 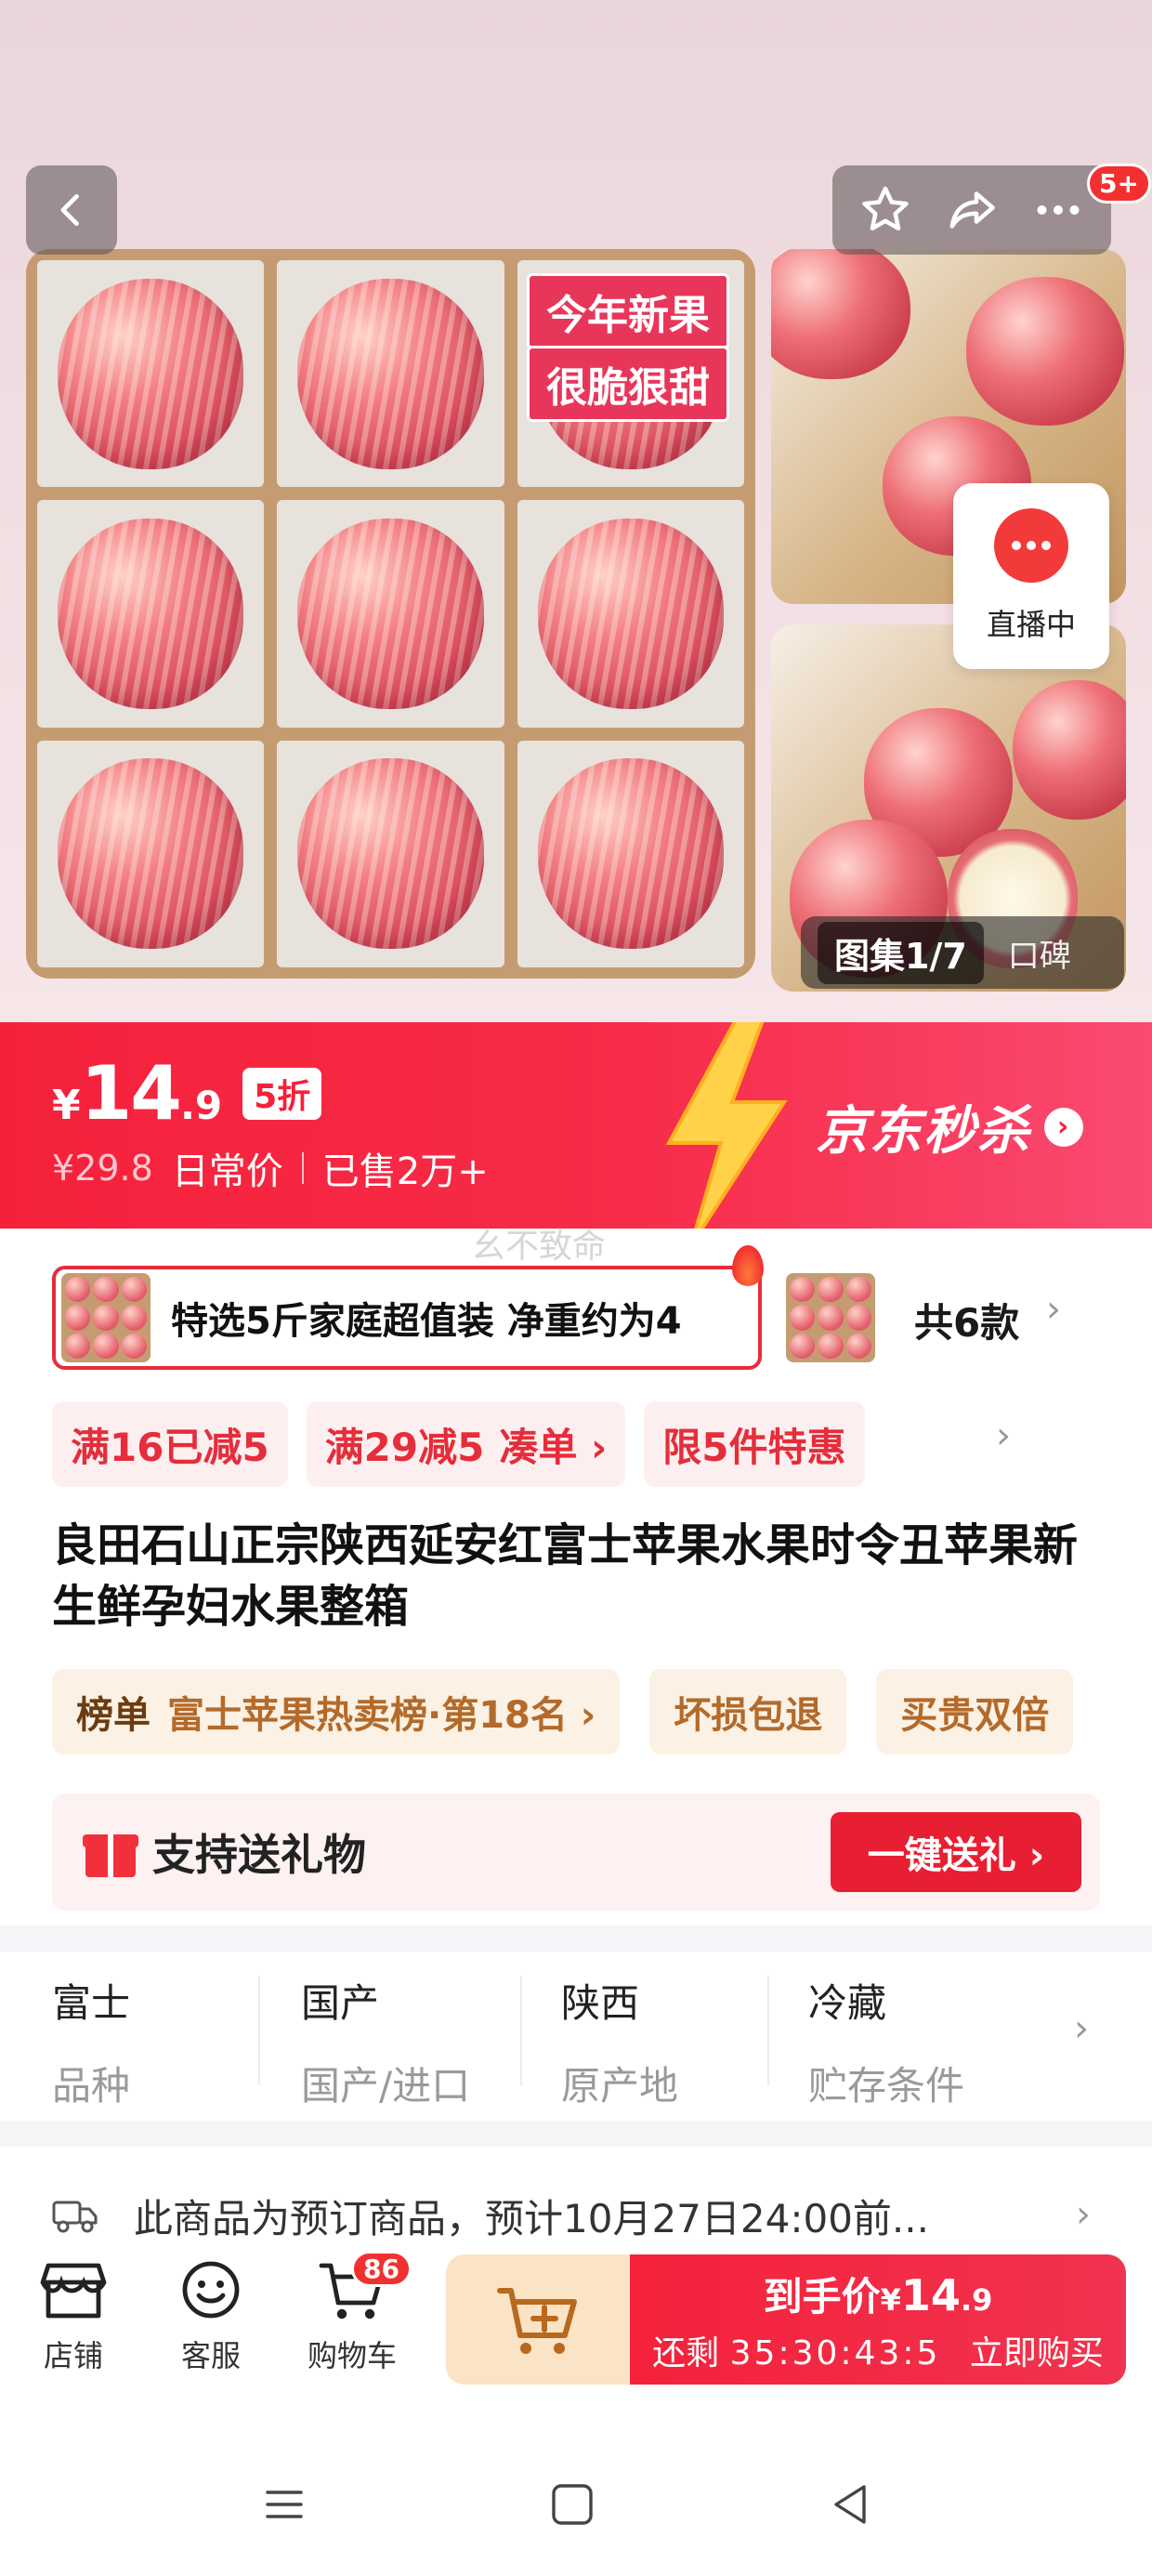 What do you see at coordinates (73, 2291) in the screenshot?
I see `shop-icon` at bounding box center [73, 2291].